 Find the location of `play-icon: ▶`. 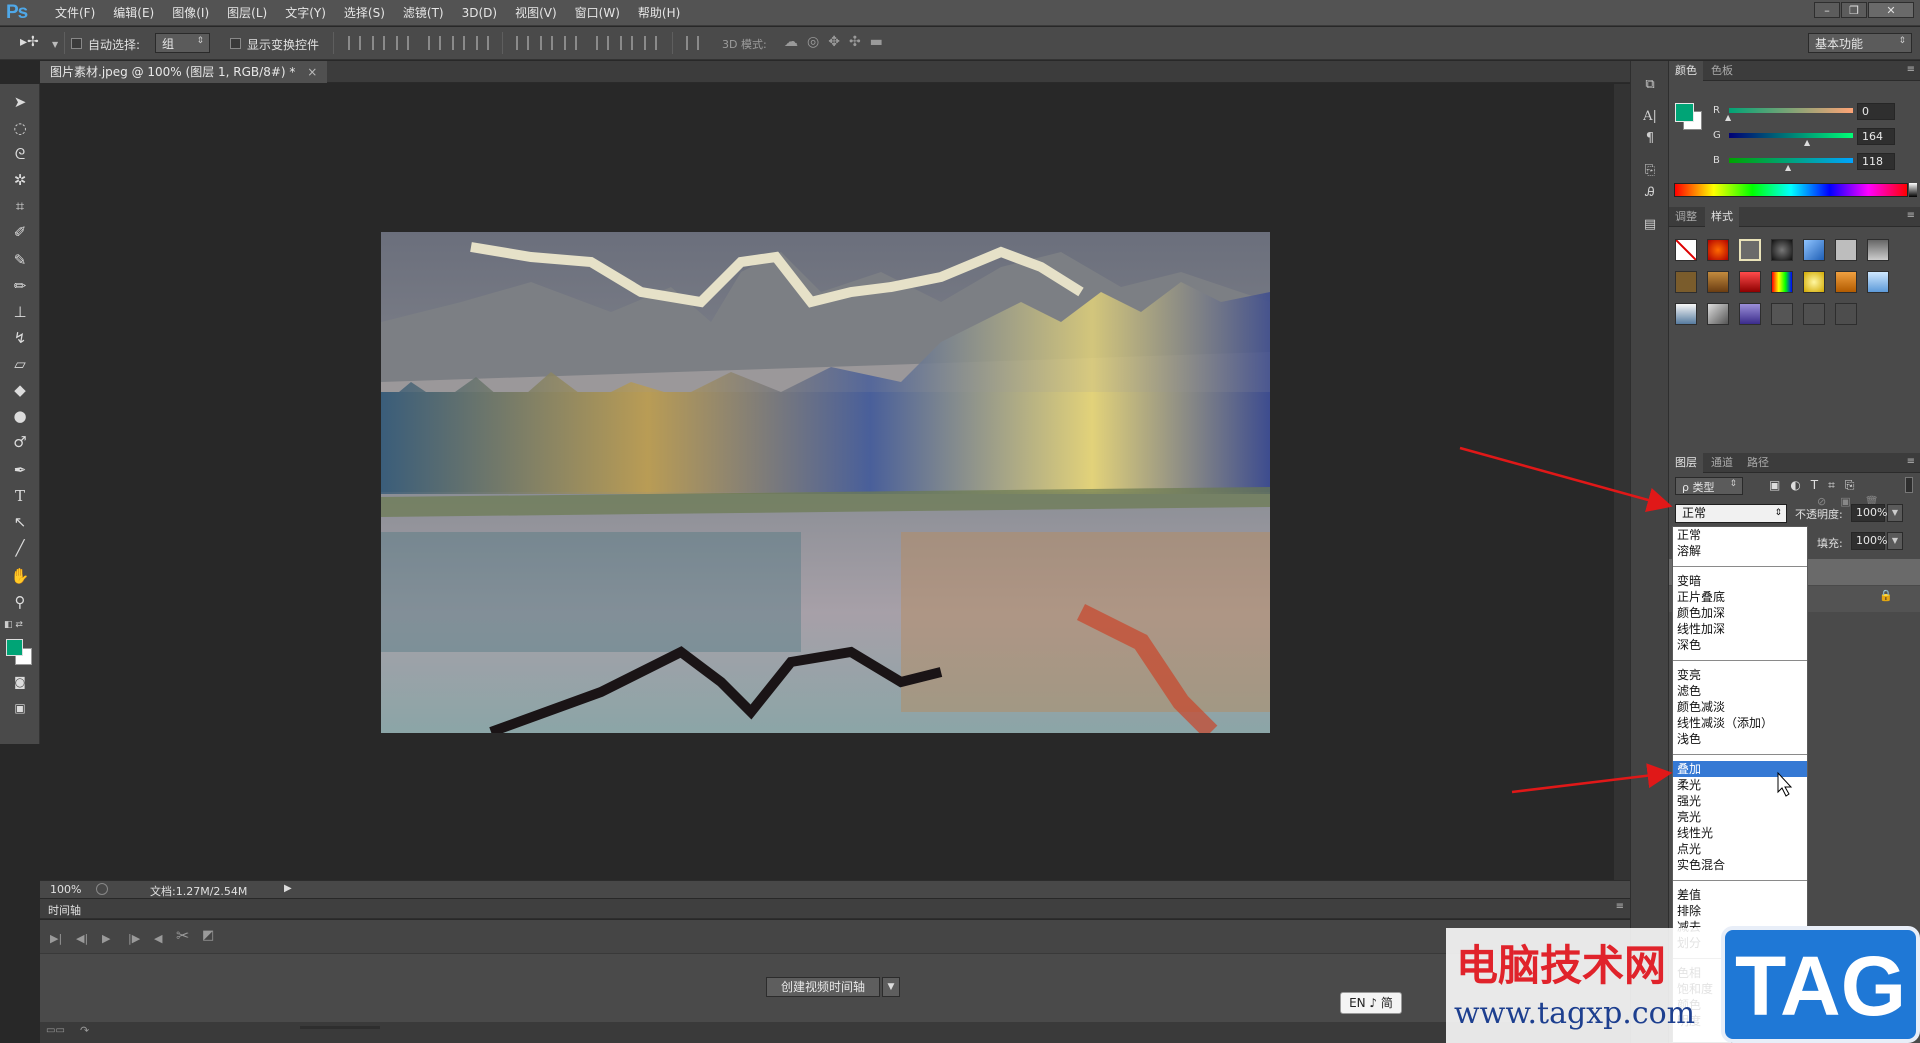

play-icon: ▶ is located at coordinates (106, 938).